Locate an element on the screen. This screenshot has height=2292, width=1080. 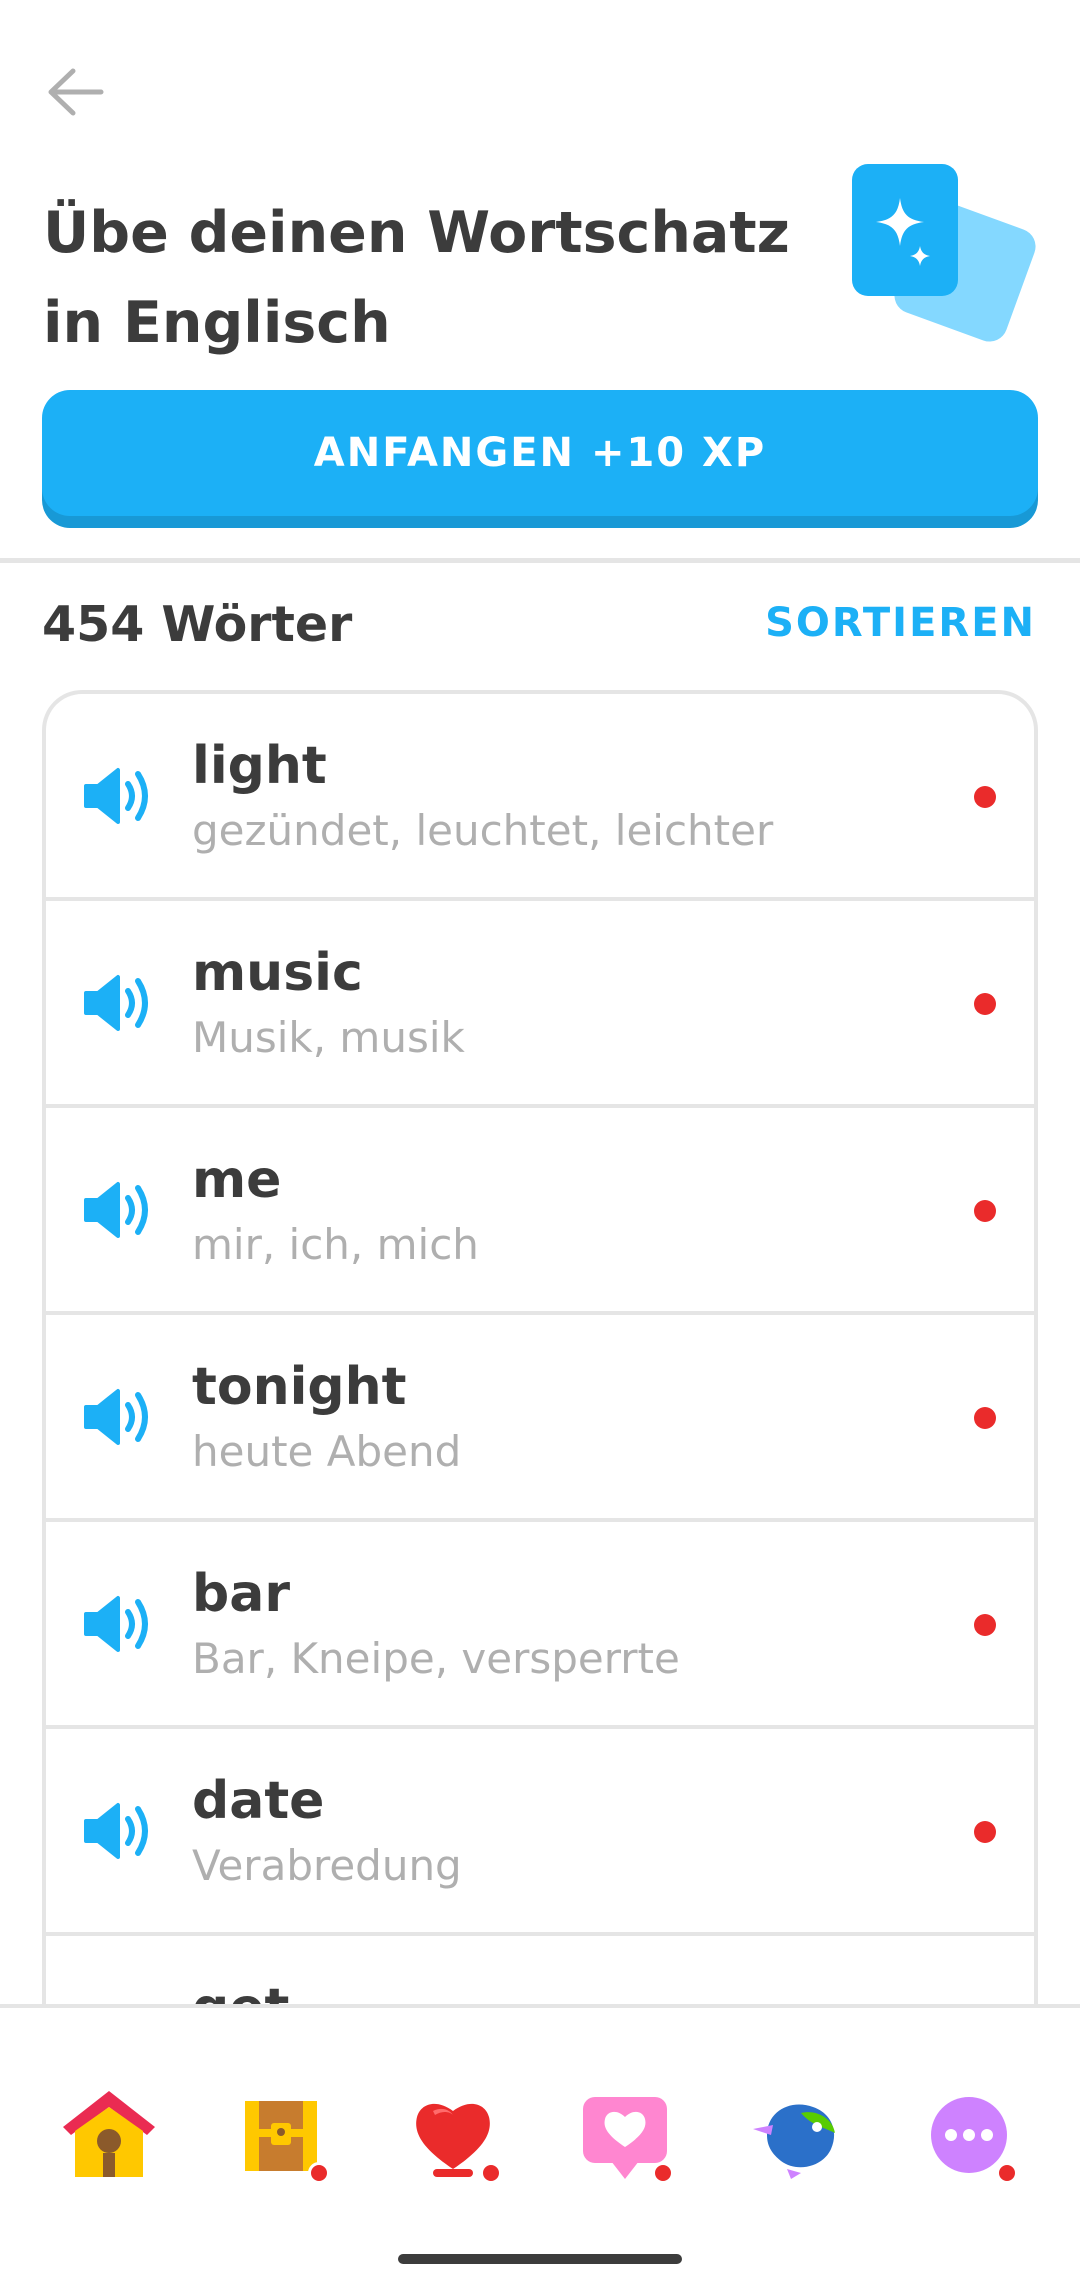
home-icon is located at coordinates (109, 2134).